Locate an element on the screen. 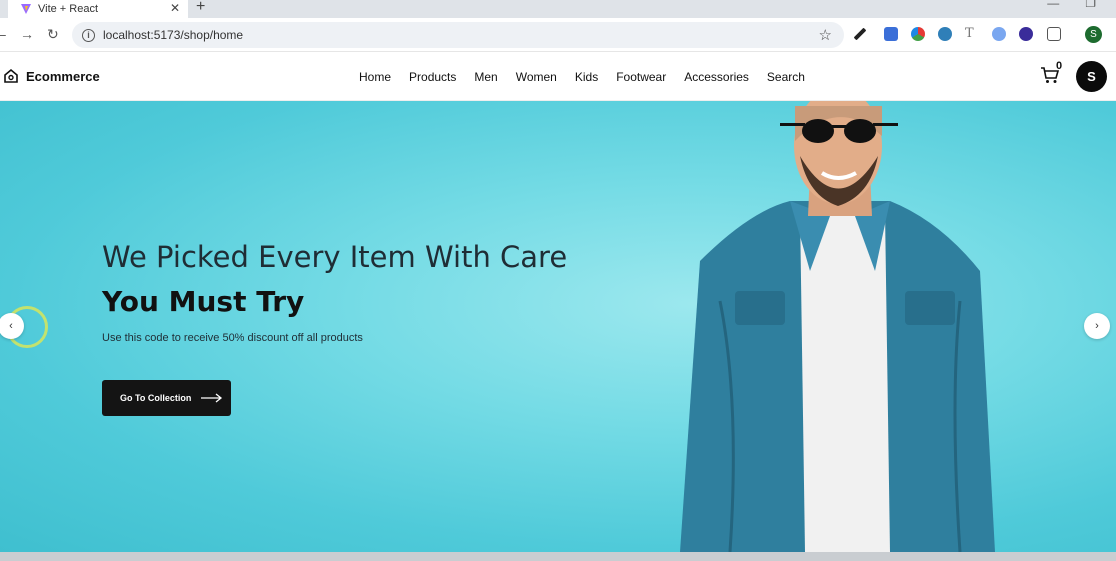 The image size is (1116, 561). minimize-icon: — is located at coordinates (1053, 5).